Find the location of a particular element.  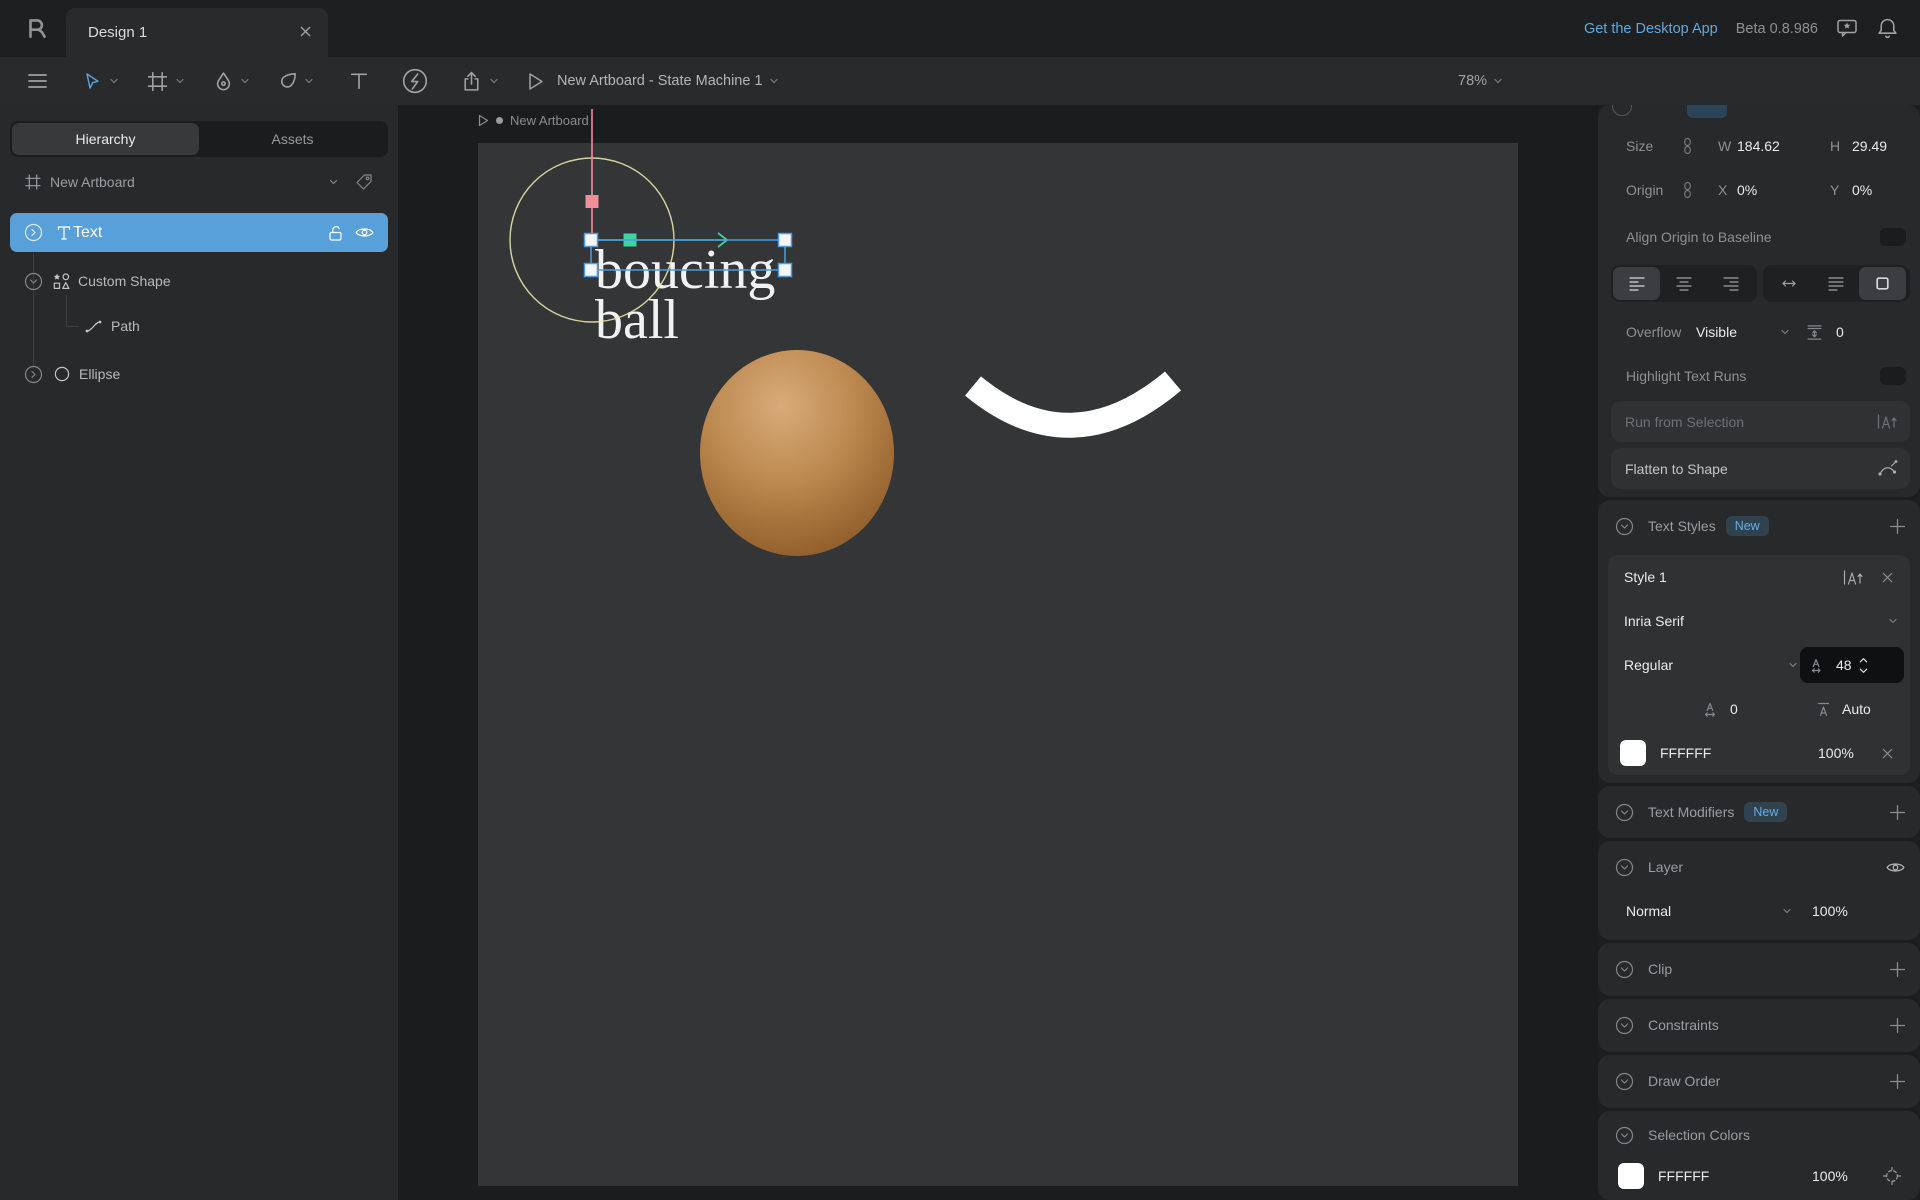

get-desktop-app-link: Get the Desktop App is located at coordinates (1651, 29).